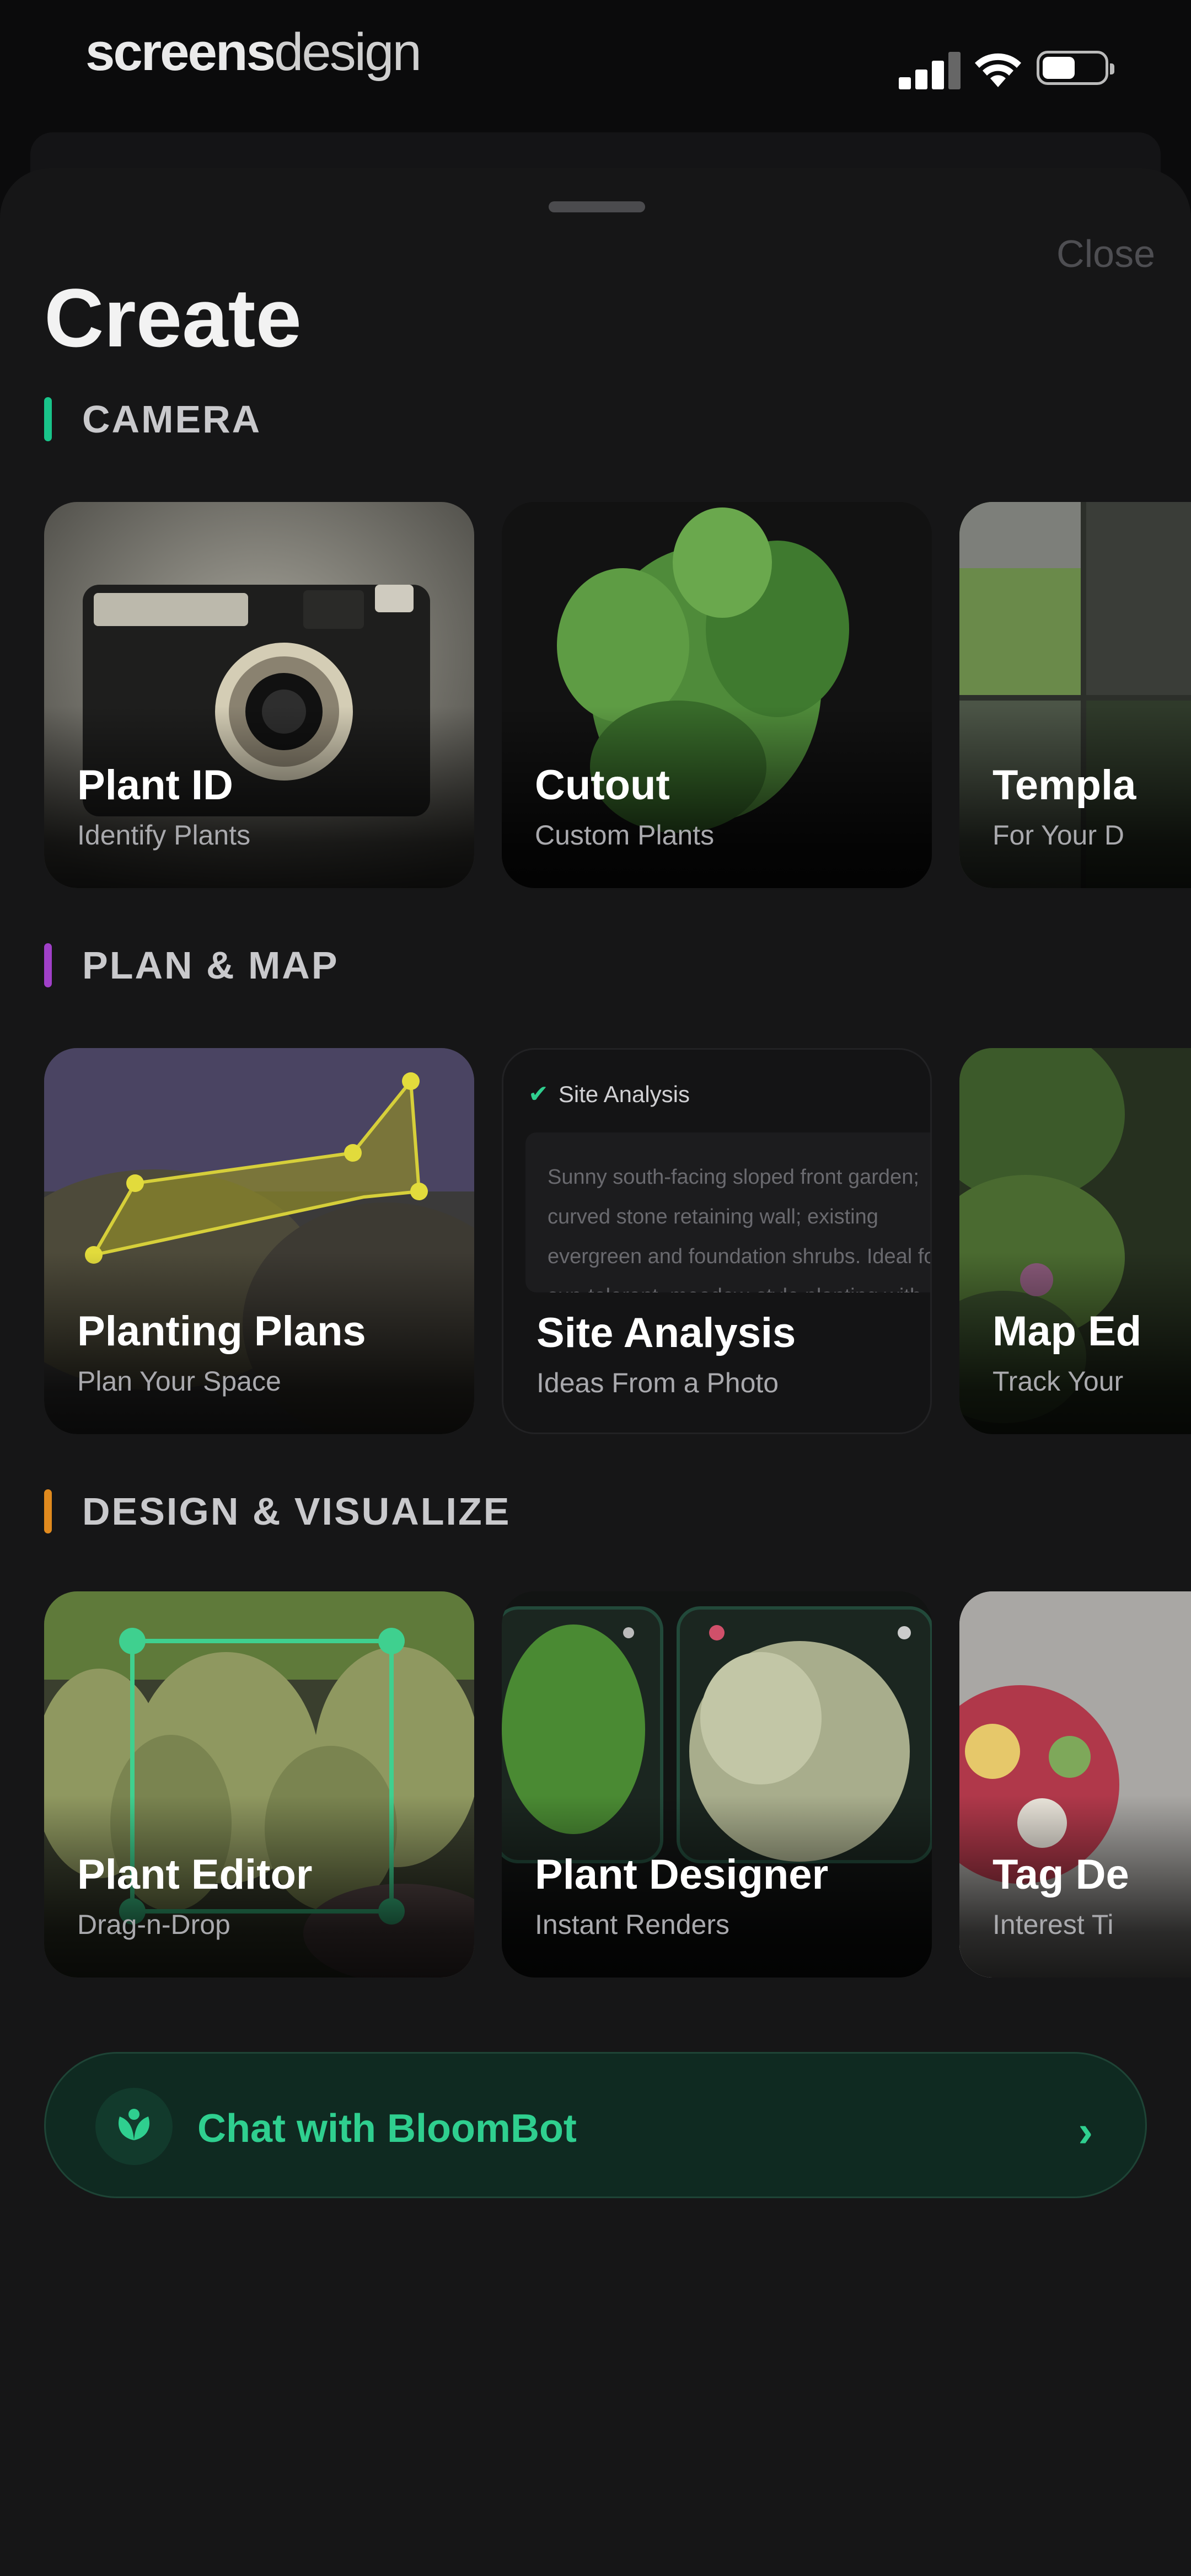 The width and height of the screenshot is (1191, 2576). What do you see at coordinates (632, 1924) in the screenshot?
I see `card-subtitle: Instant Renders` at bounding box center [632, 1924].